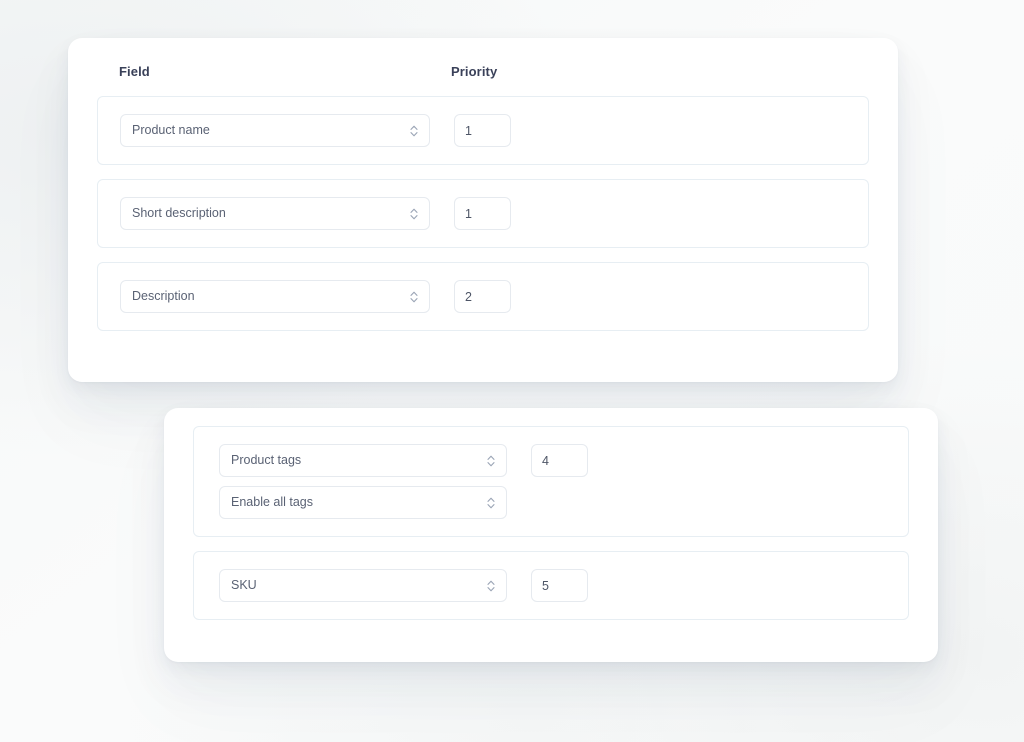 This screenshot has height=742, width=1024. I want to click on field-select: SKU, so click(363, 585).